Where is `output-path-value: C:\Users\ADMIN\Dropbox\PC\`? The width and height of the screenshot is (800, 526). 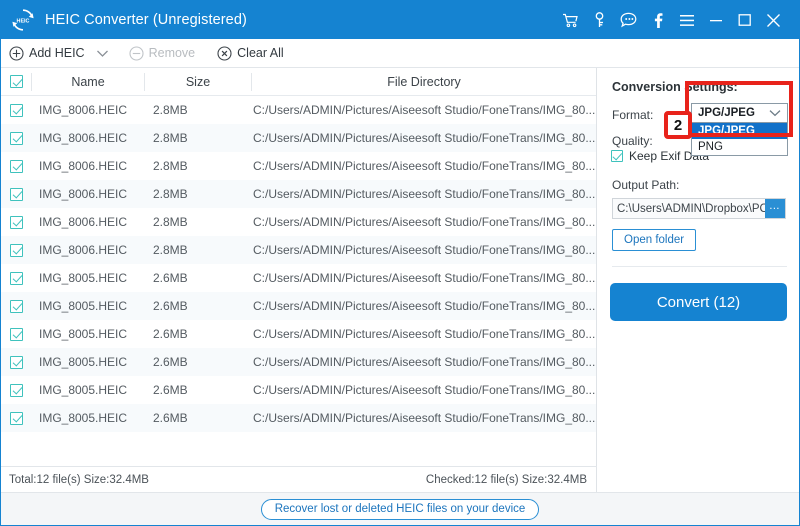 output-path-value: C:\Users\ADMIN\Dropbox\PC\ is located at coordinates (691, 208).